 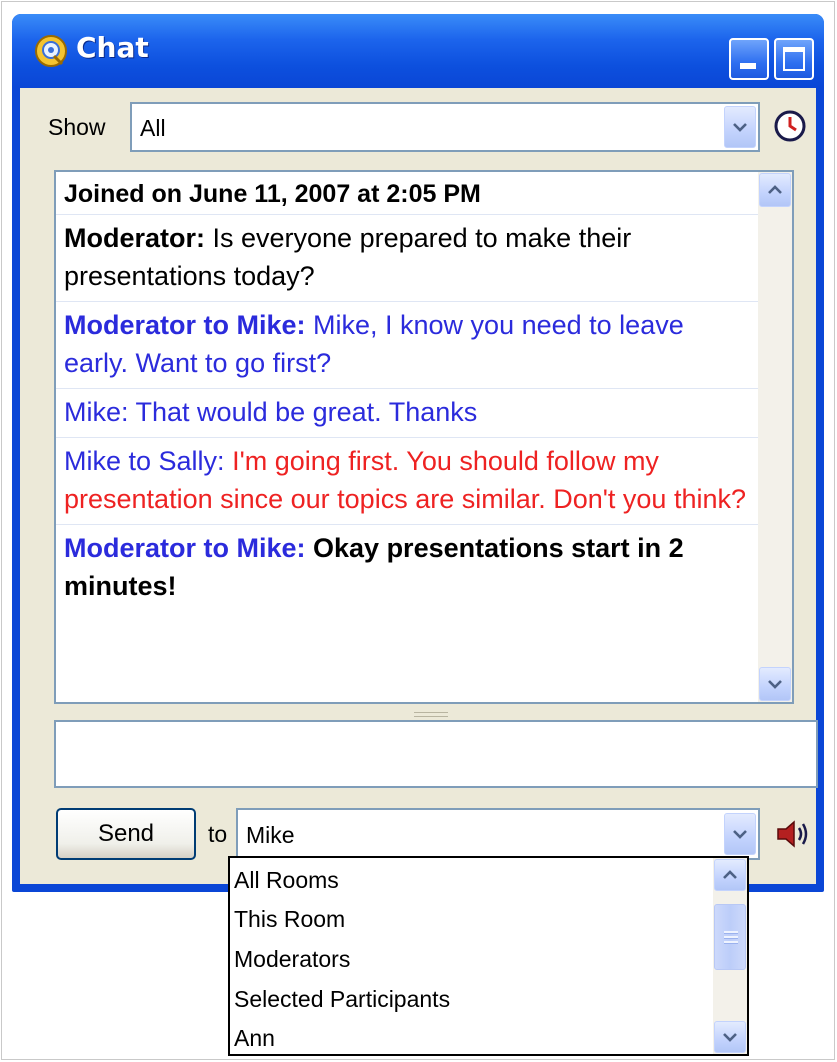 I want to click on maximize-icon, so click(x=794, y=59).